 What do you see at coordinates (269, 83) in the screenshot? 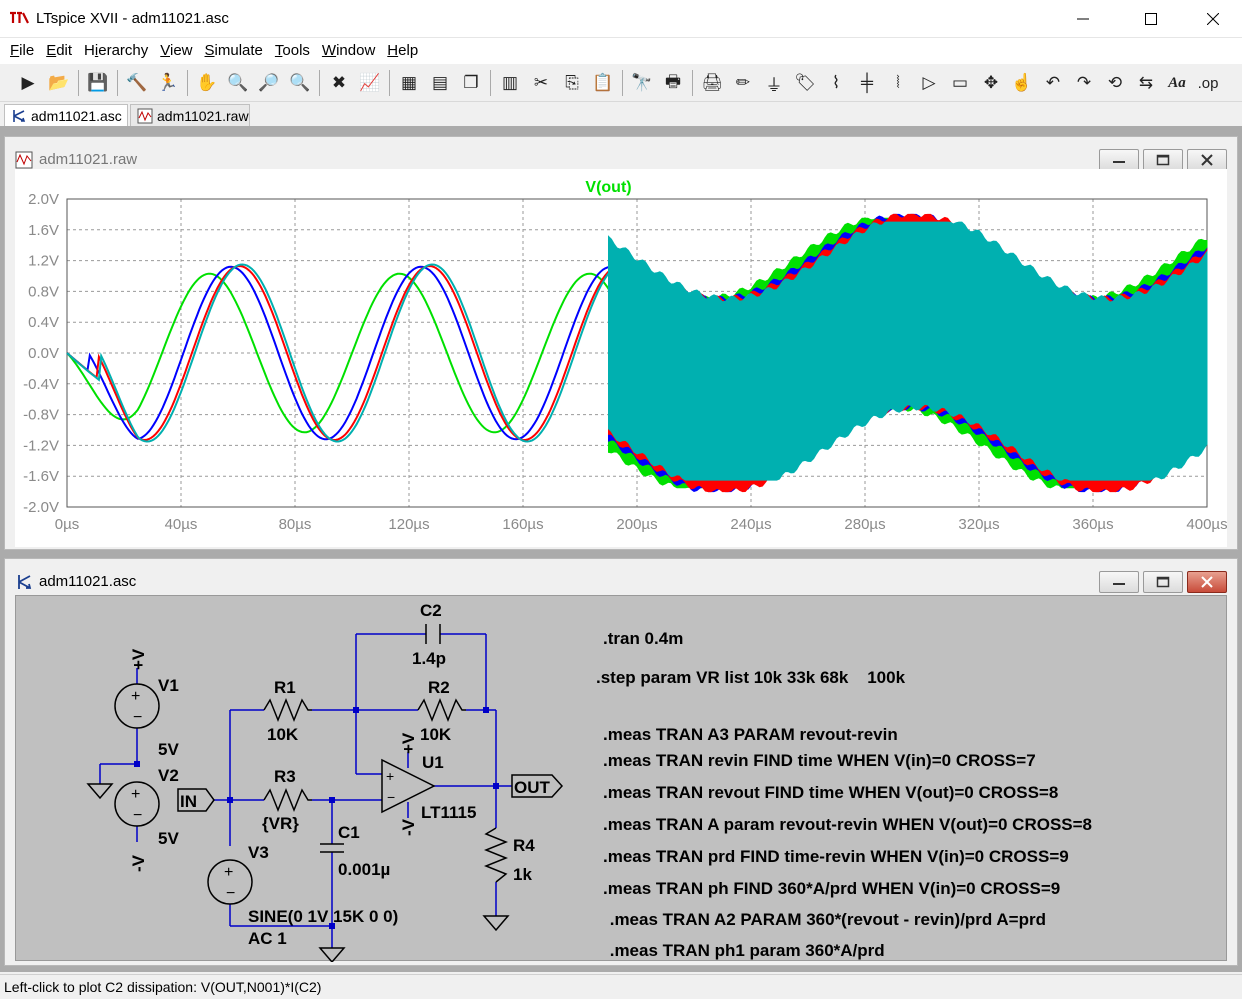
I see `zoom-full-button: 🔎` at bounding box center [269, 83].